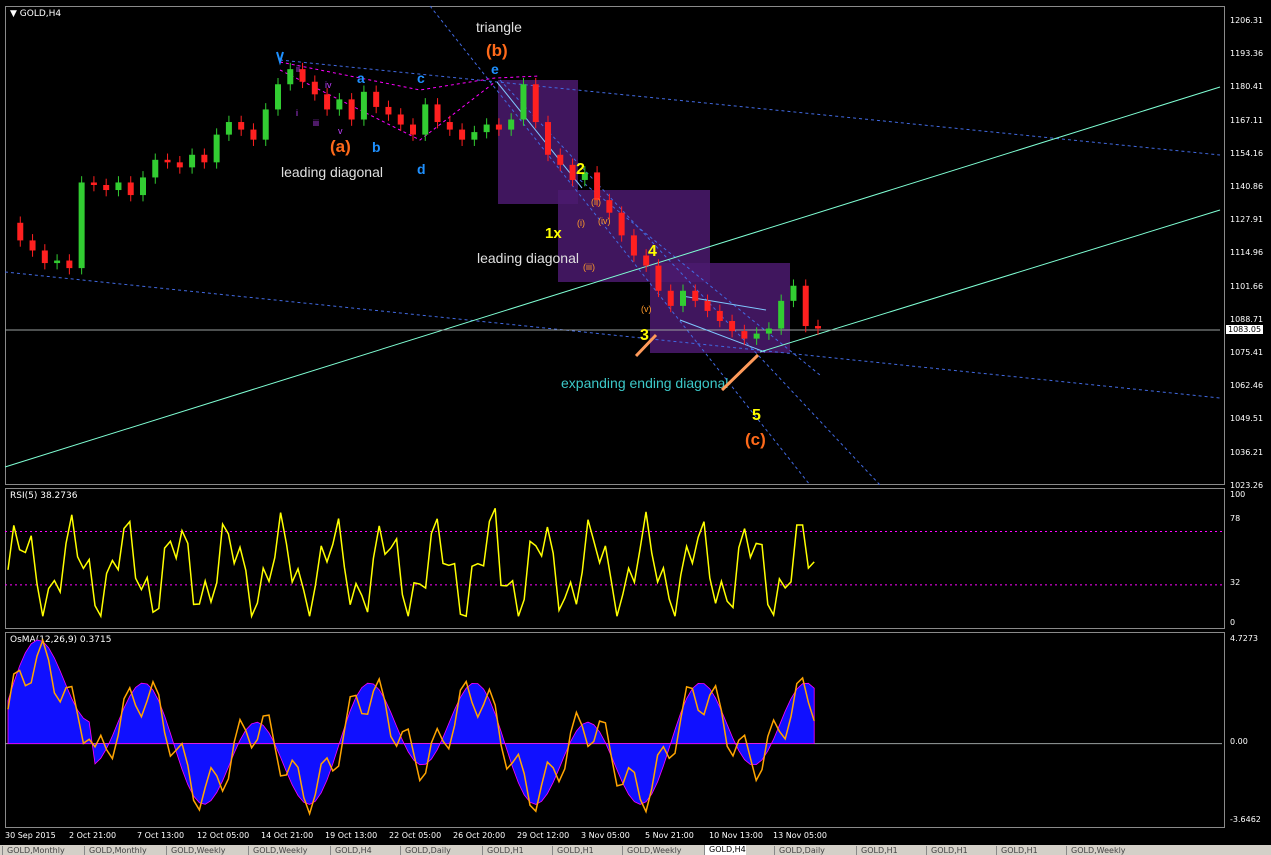 Image resolution: width=1271 pixels, height=855 pixels. I want to click on label-iii: iii, so click(316, 123).